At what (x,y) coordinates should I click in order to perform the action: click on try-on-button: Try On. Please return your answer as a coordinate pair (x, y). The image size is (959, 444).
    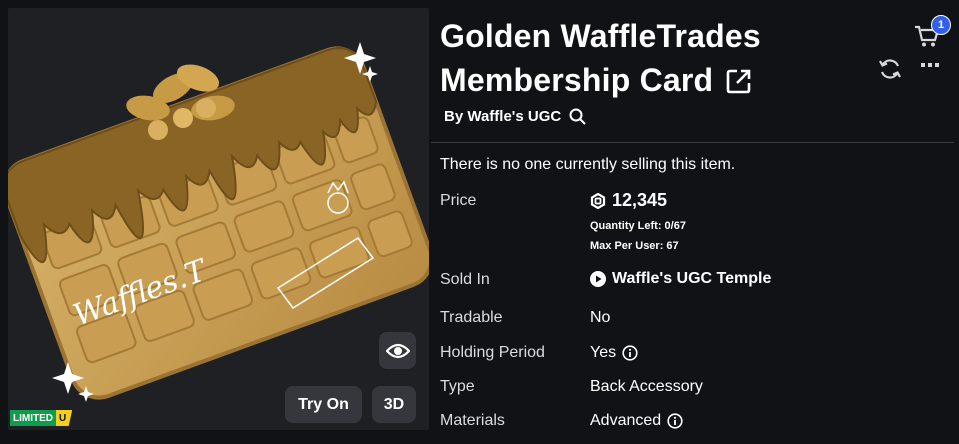
    Looking at the image, I should click on (323, 404).